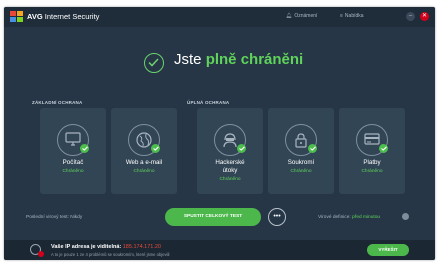  Describe the element at coordinates (372, 151) in the screenshot. I see `tile-payments: Platby Chráněno` at that location.